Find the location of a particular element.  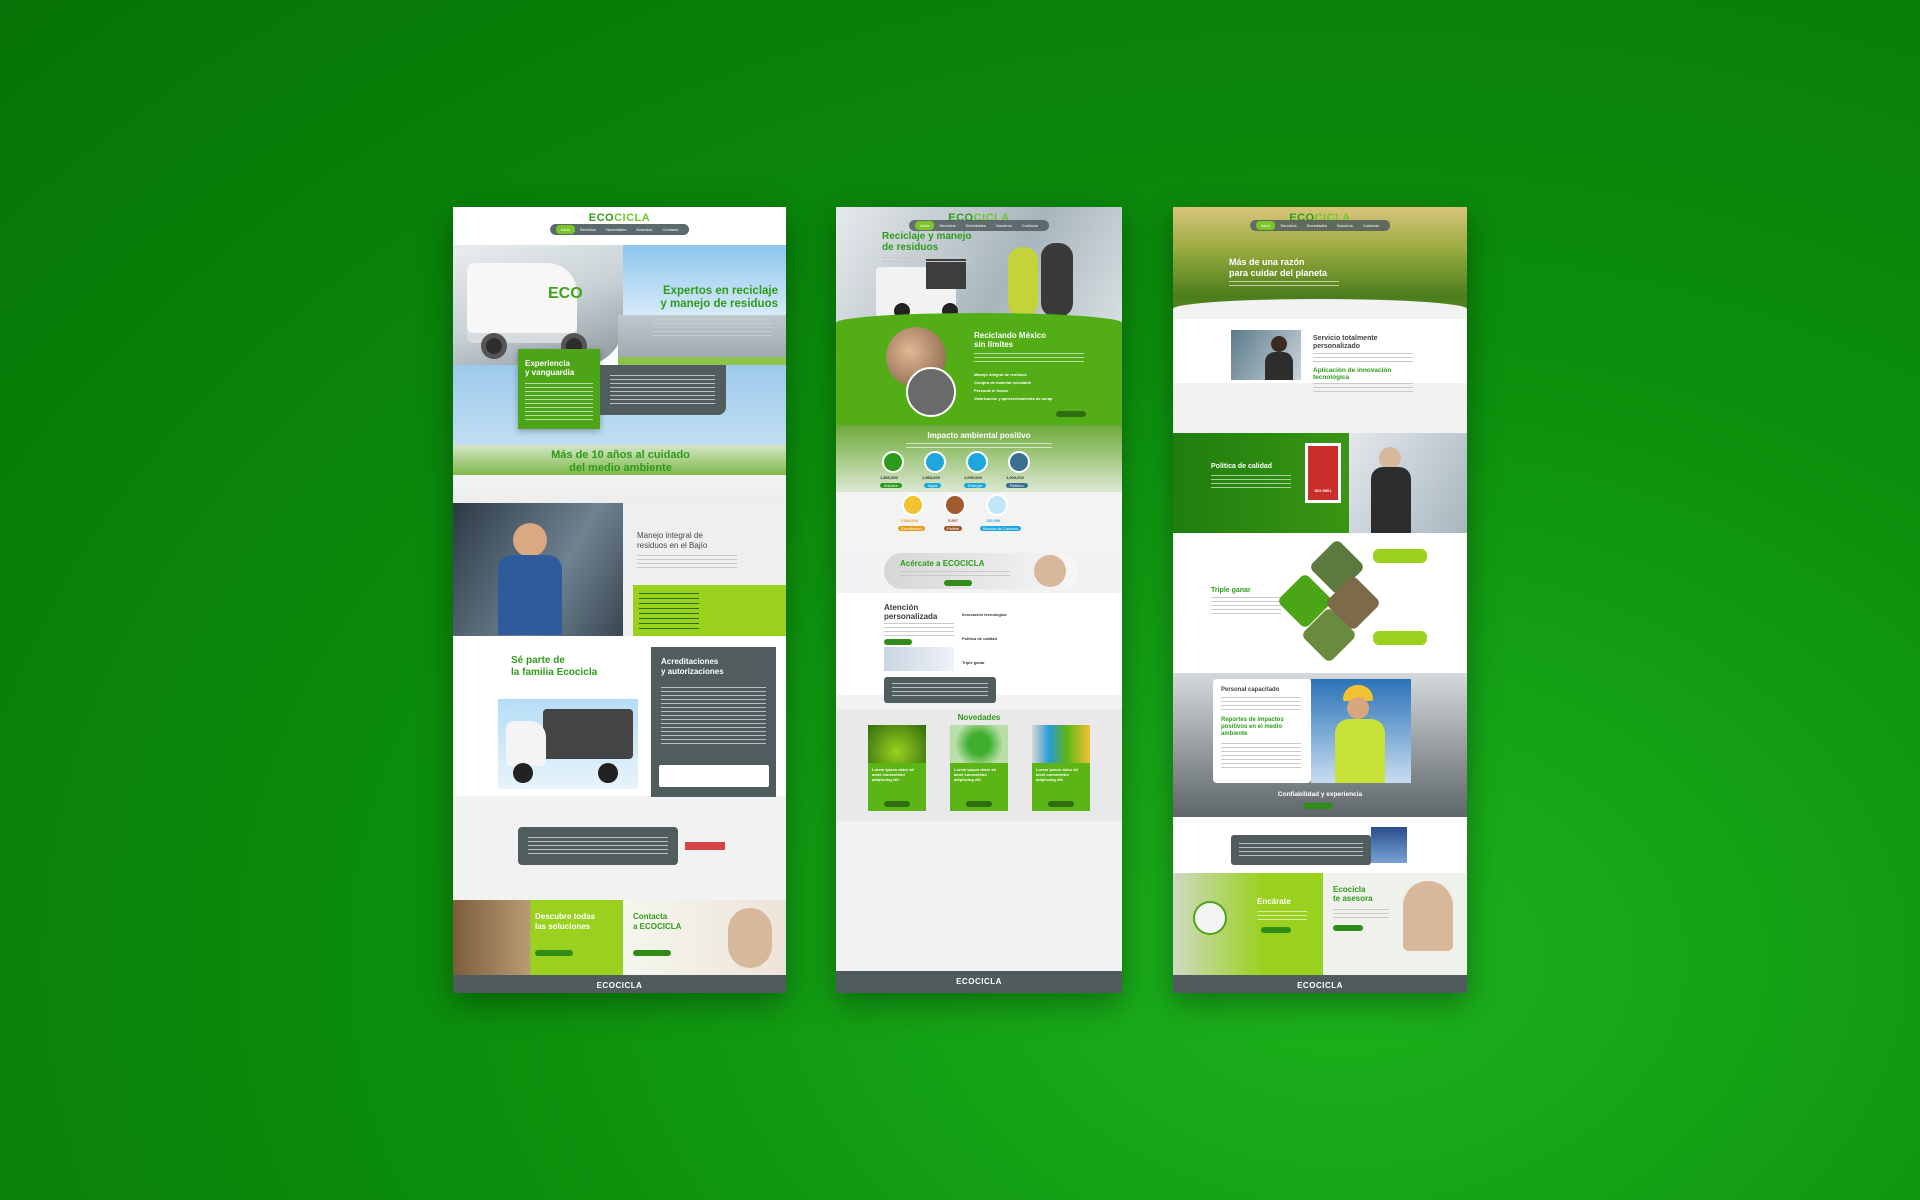

innov-title-line-1: Aplicación de innovación is located at coordinates (1352, 370).